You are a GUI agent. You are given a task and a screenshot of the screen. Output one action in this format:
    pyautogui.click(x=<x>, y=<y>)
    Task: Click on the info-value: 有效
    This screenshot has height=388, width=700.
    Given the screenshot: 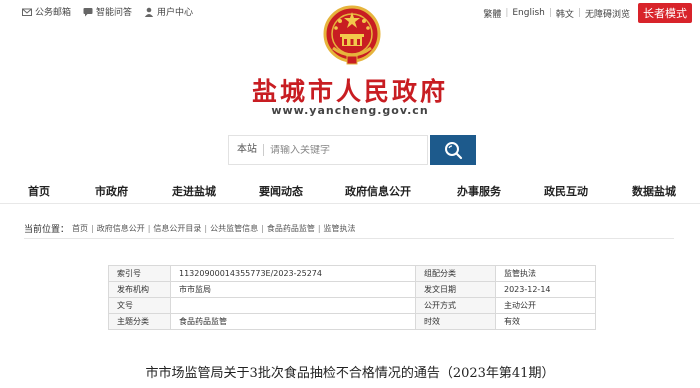 What is the action you would take?
    pyautogui.click(x=545, y=321)
    